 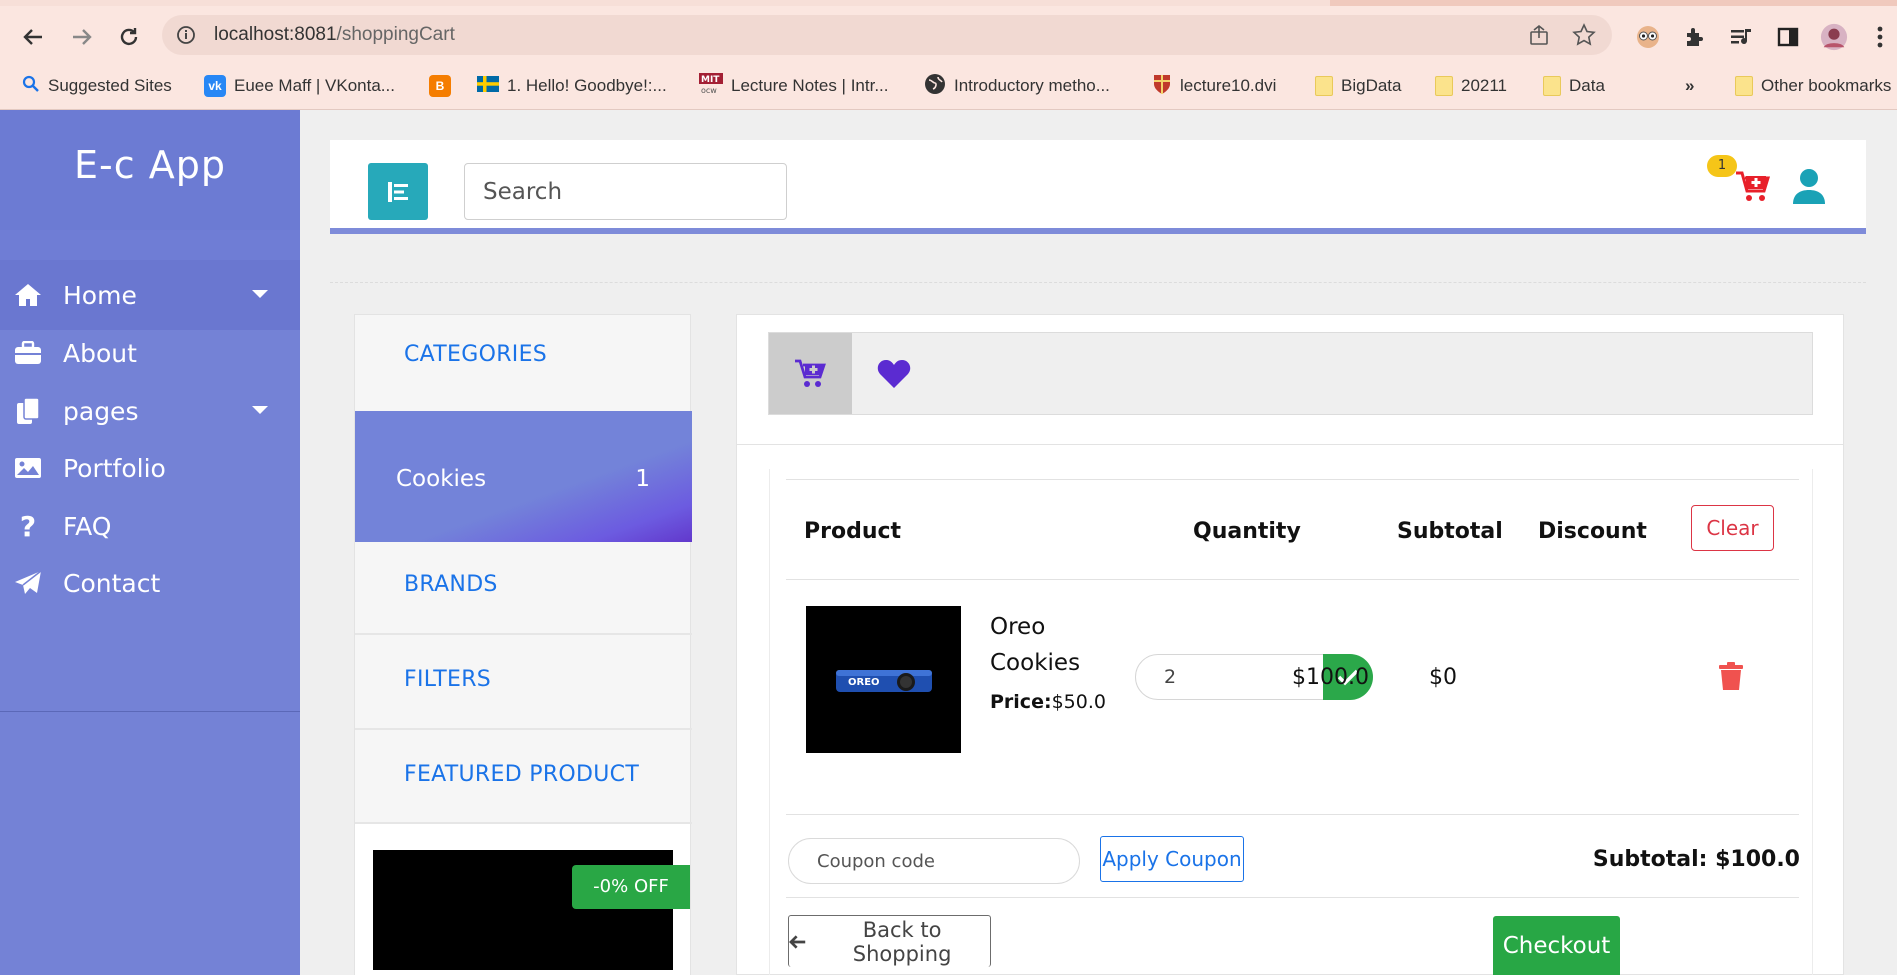 What do you see at coordinates (1330, 677) in the screenshot?
I see `item-subtotal: $100.0` at bounding box center [1330, 677].